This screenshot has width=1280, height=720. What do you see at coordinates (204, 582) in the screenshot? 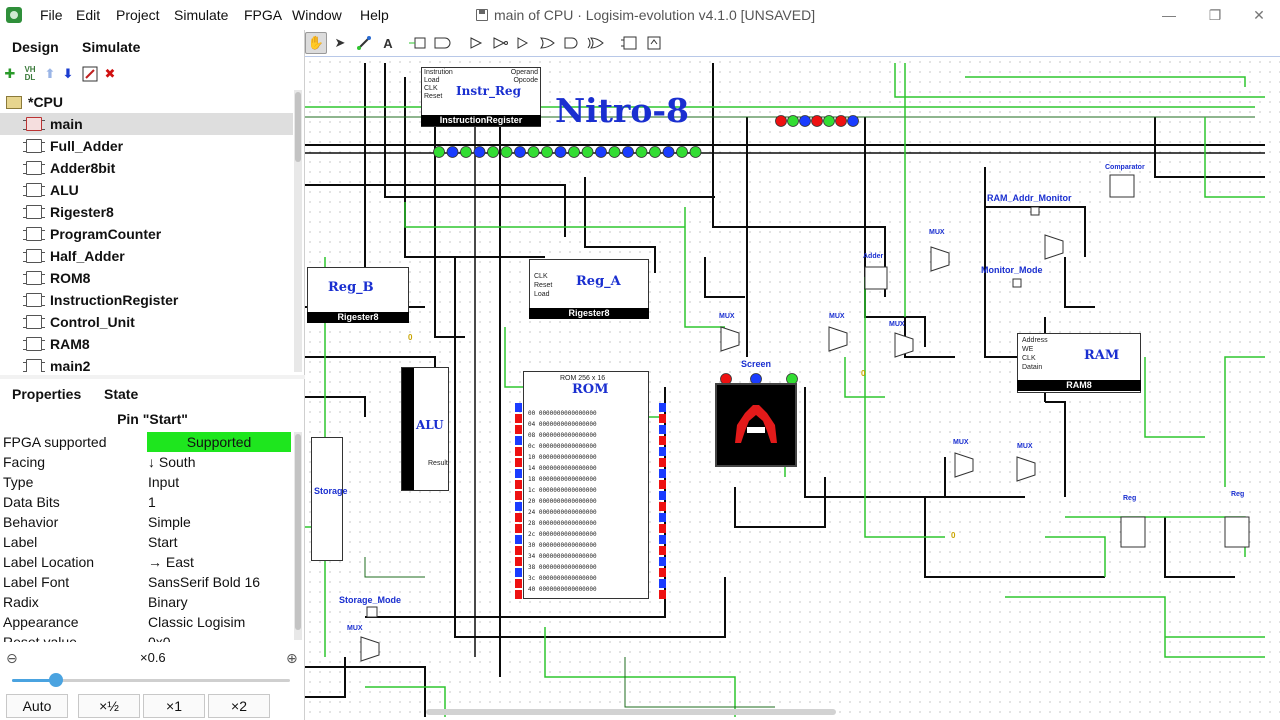
I see `prop-value: SansSerif Bold 16` at bounding box center [204, 582].